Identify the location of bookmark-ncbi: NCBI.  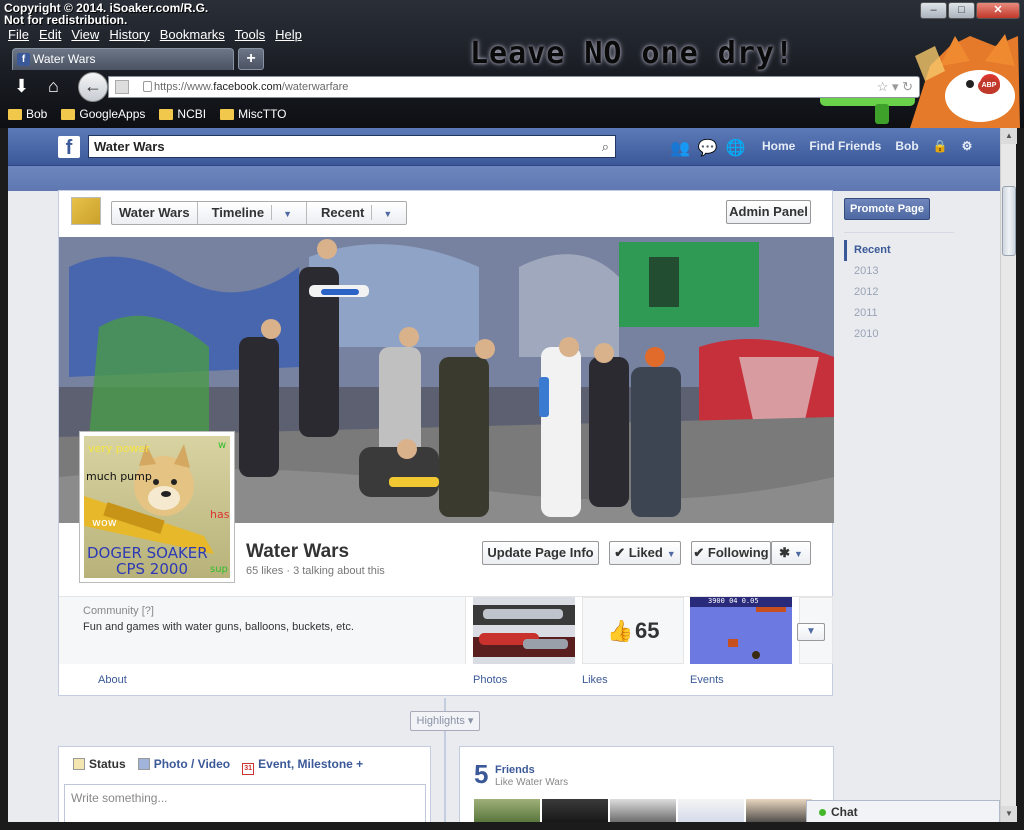
(182, 114).